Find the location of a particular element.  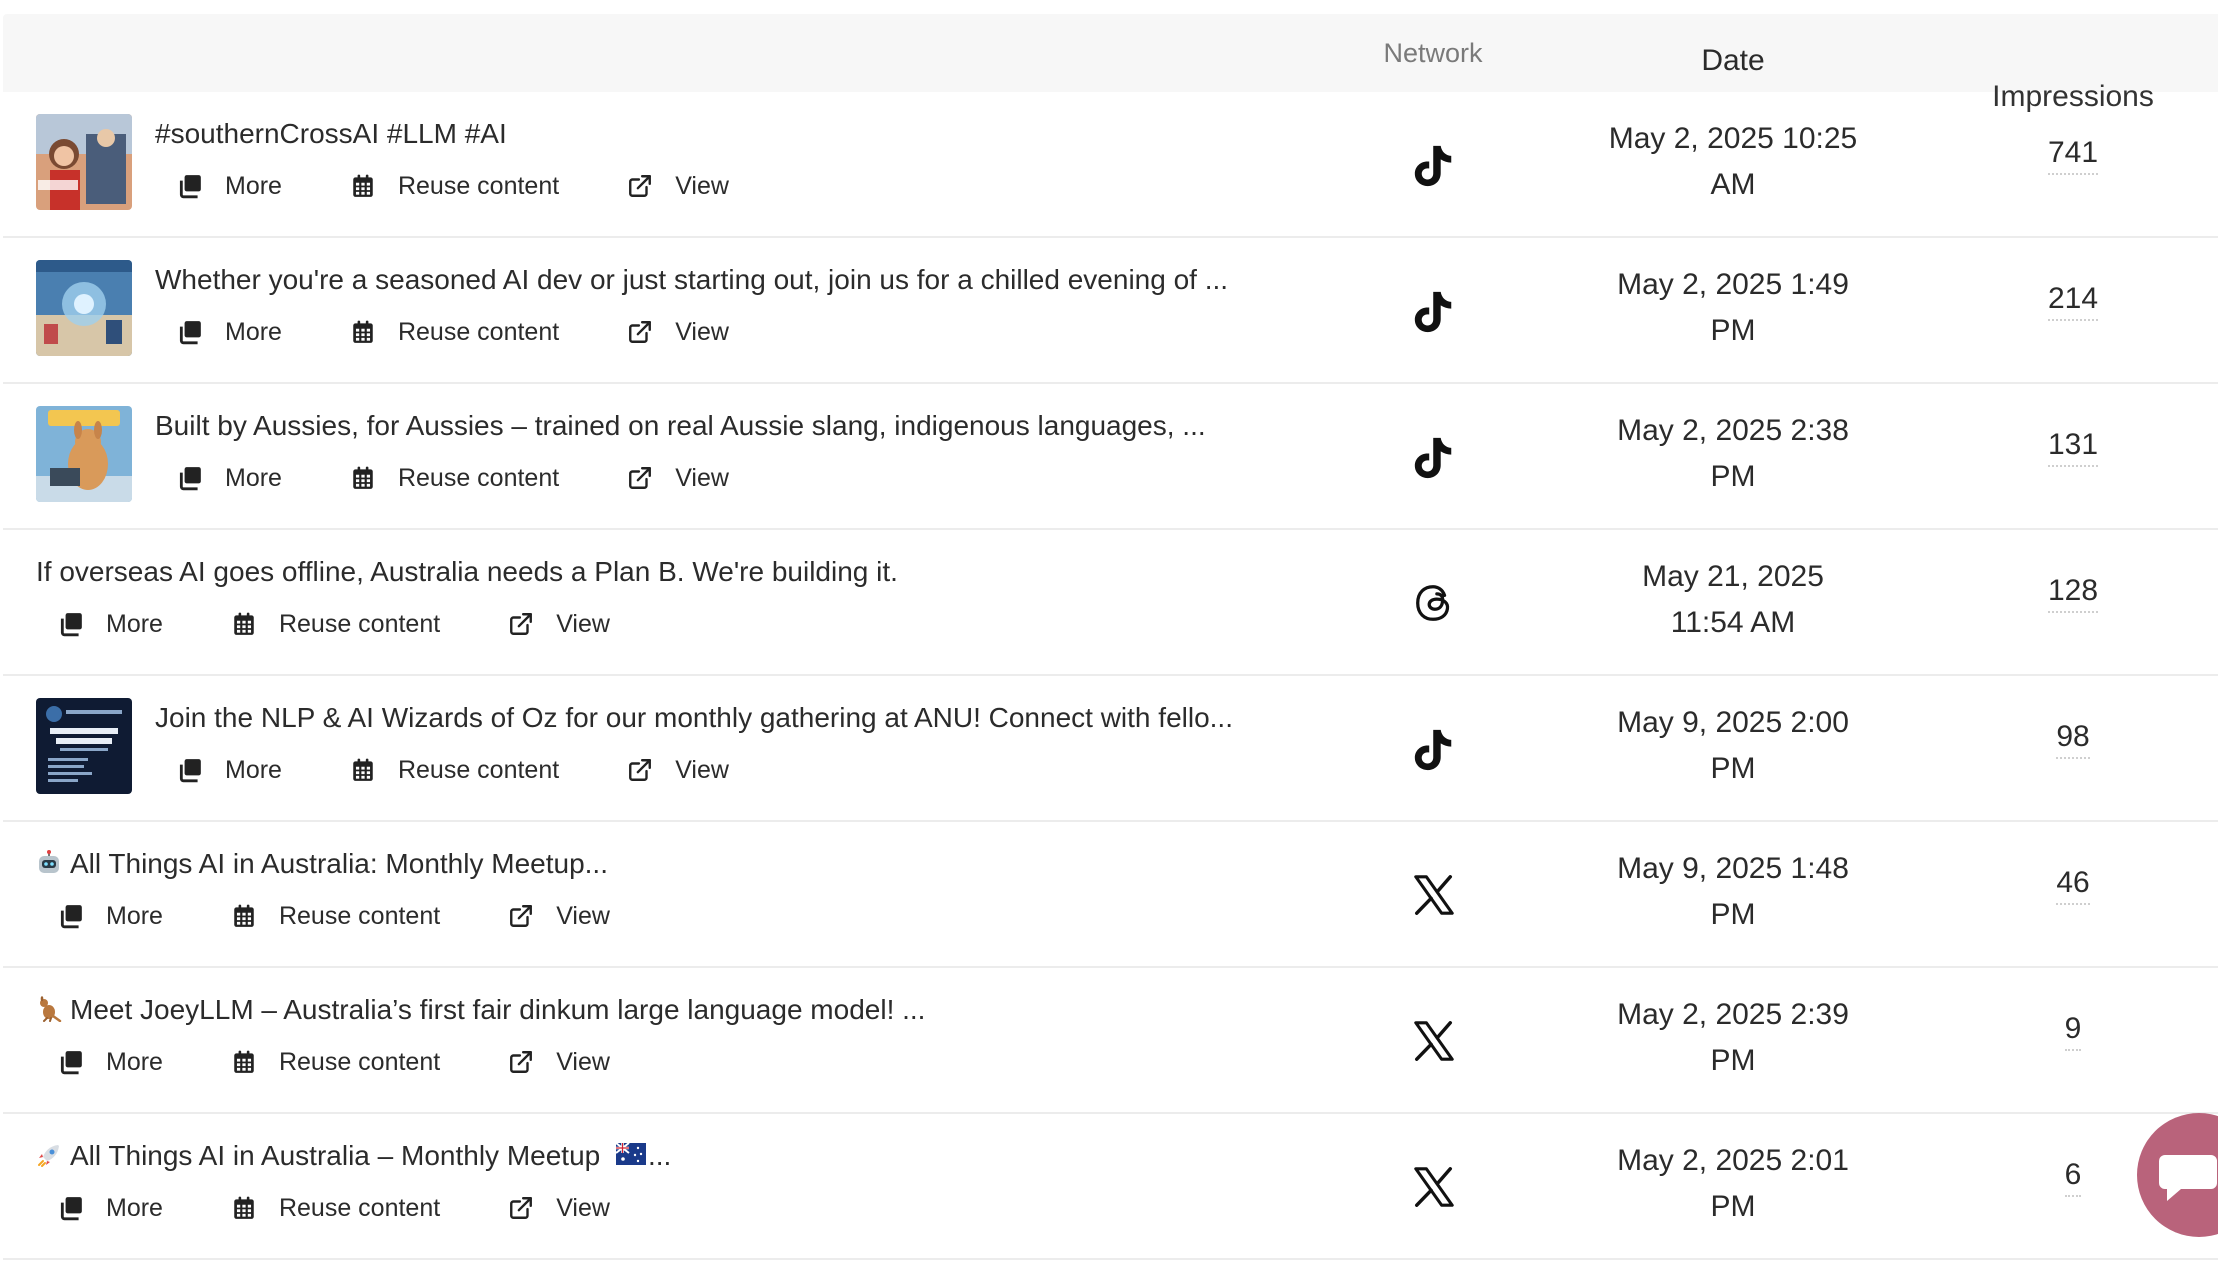

post-impressions: 46 is located at coordinates (2063, 885).